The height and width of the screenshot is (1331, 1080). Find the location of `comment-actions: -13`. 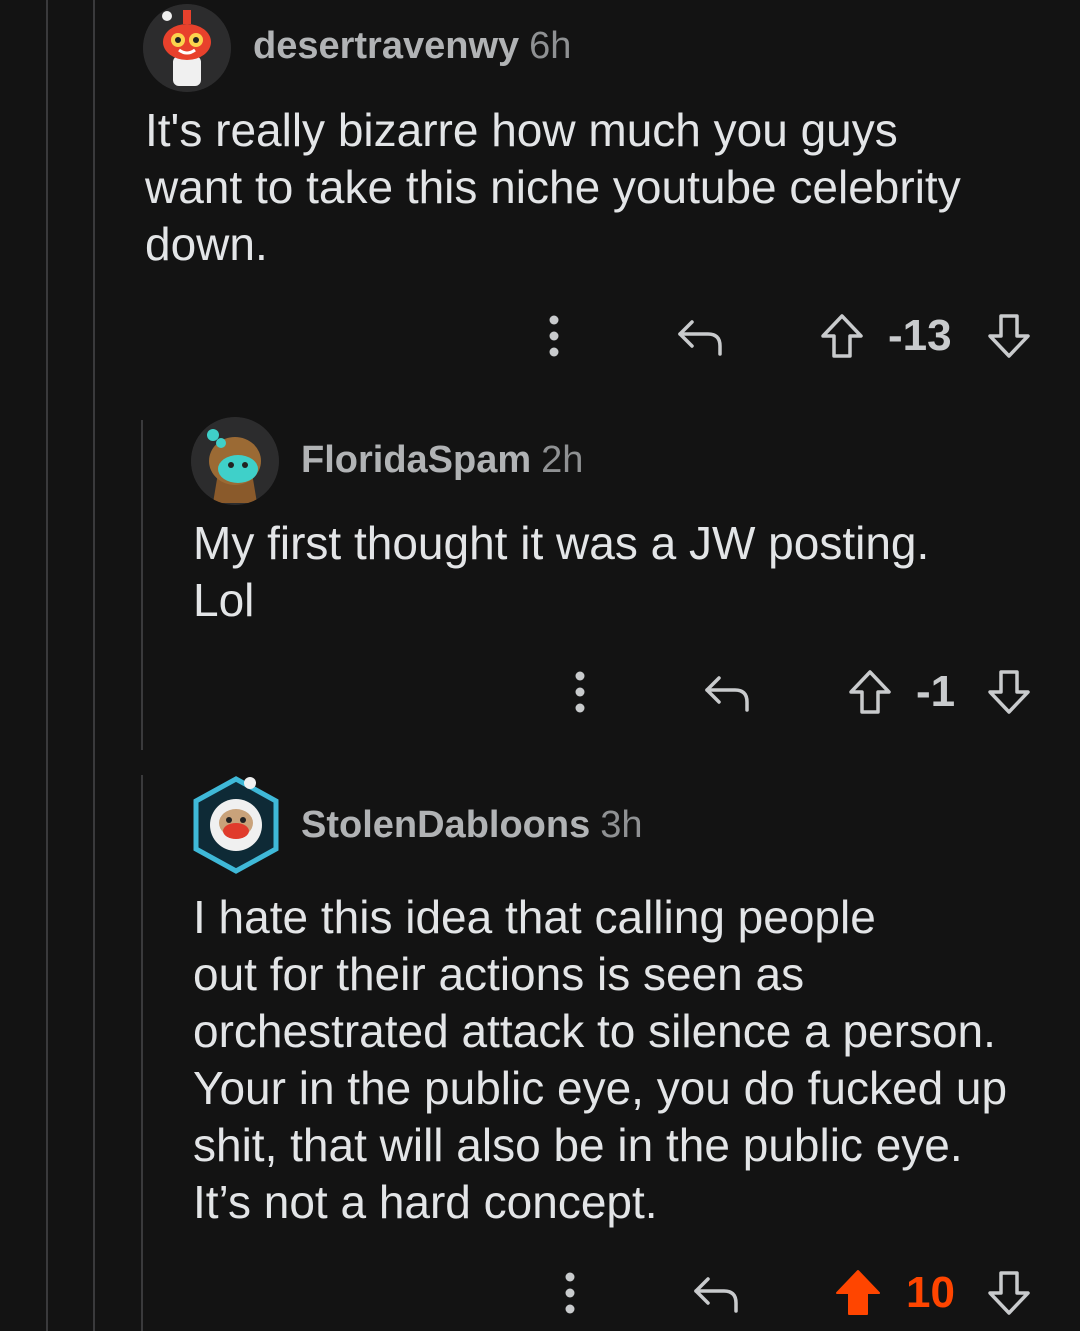

comment-actions: -13 is located at coordinates (540, 336).